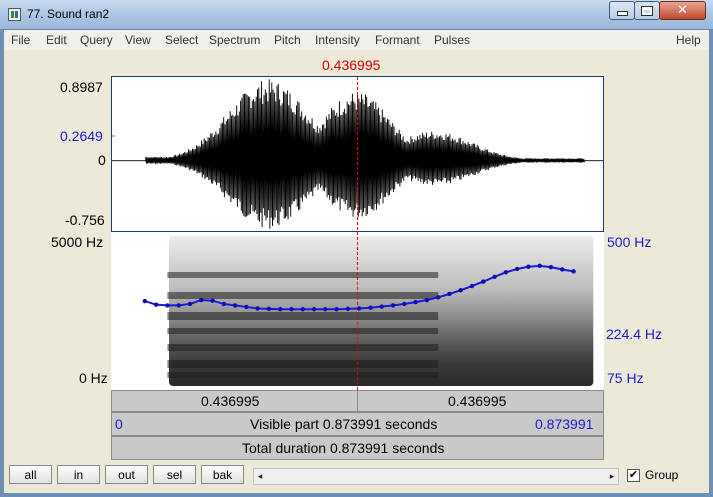 The height and width of the screenshot is (497, 713). What do you see at coordinates (222, 474) in the screenshot?
I see `zoom-back-button: bak` at bounding box center [222, 474].